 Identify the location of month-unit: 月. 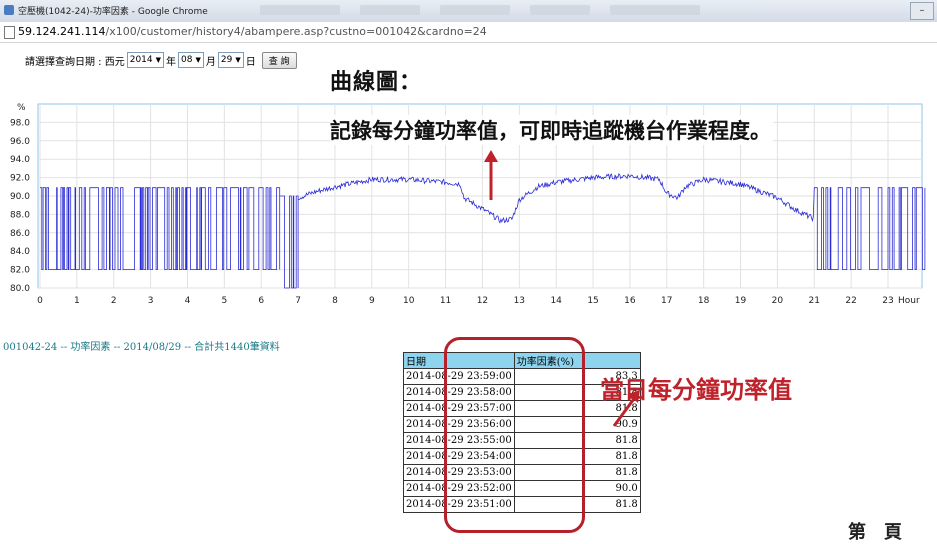
(210, 62).